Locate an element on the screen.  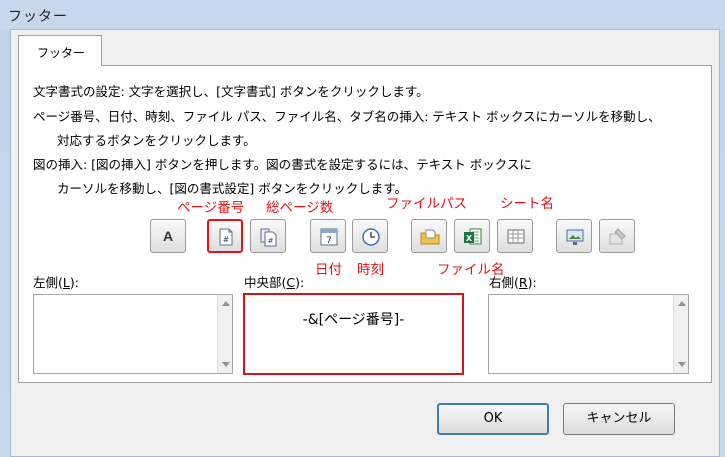
tab-footer-label: フッター is located at coordinates (60, 53).